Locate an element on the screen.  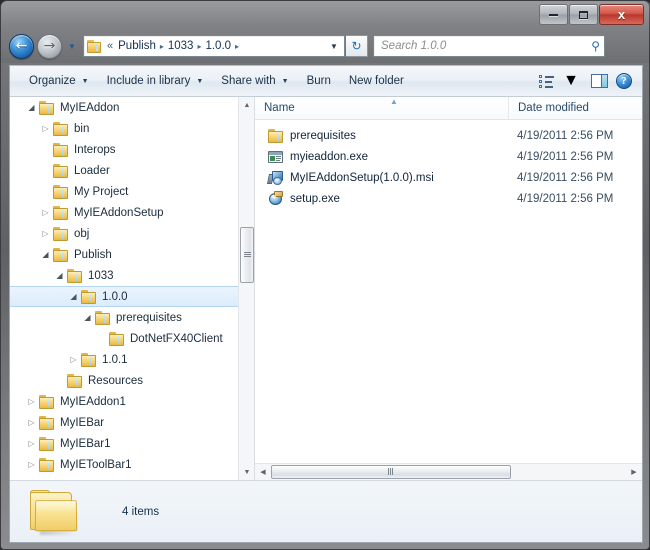
breadcrumb-item-1-0-0: 1.0.0 is located at coordinates (218, 46).